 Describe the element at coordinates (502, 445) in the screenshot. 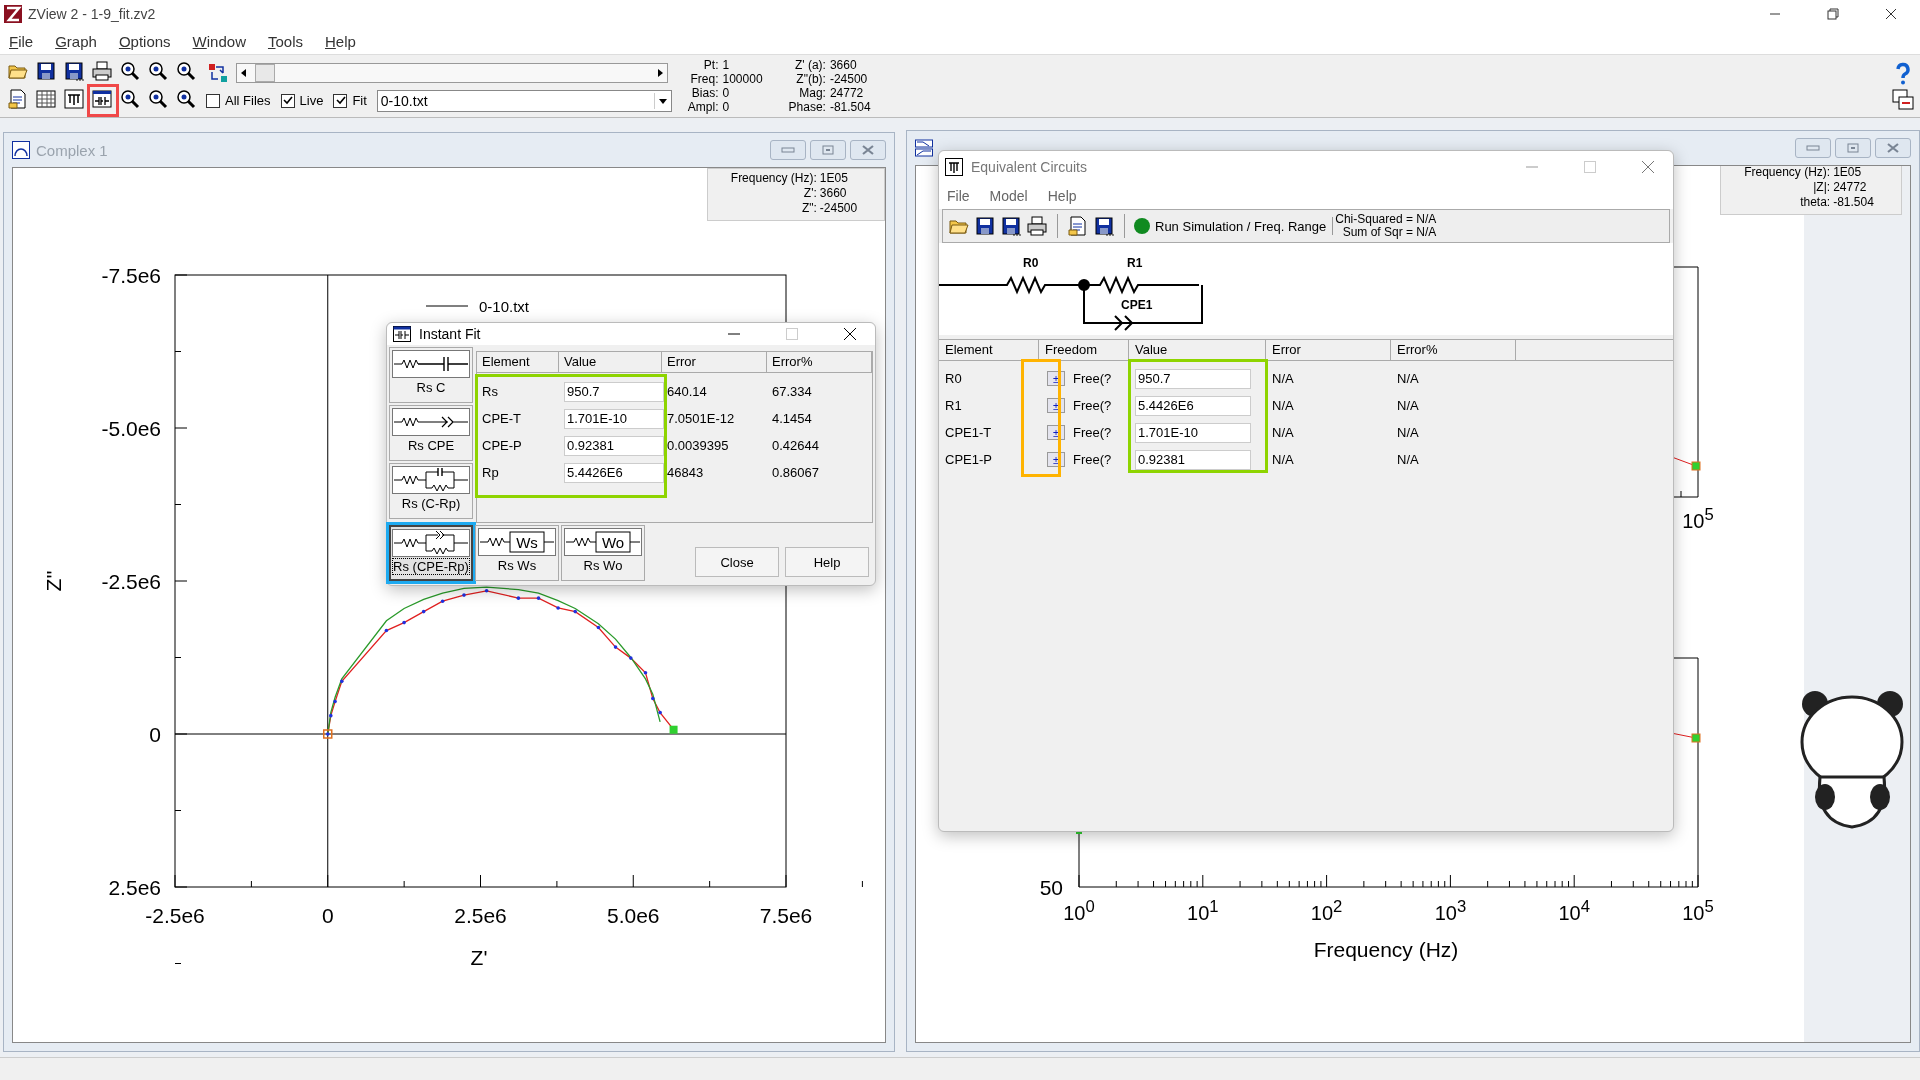

I see `table-cell-text: CPE-P` at that location.